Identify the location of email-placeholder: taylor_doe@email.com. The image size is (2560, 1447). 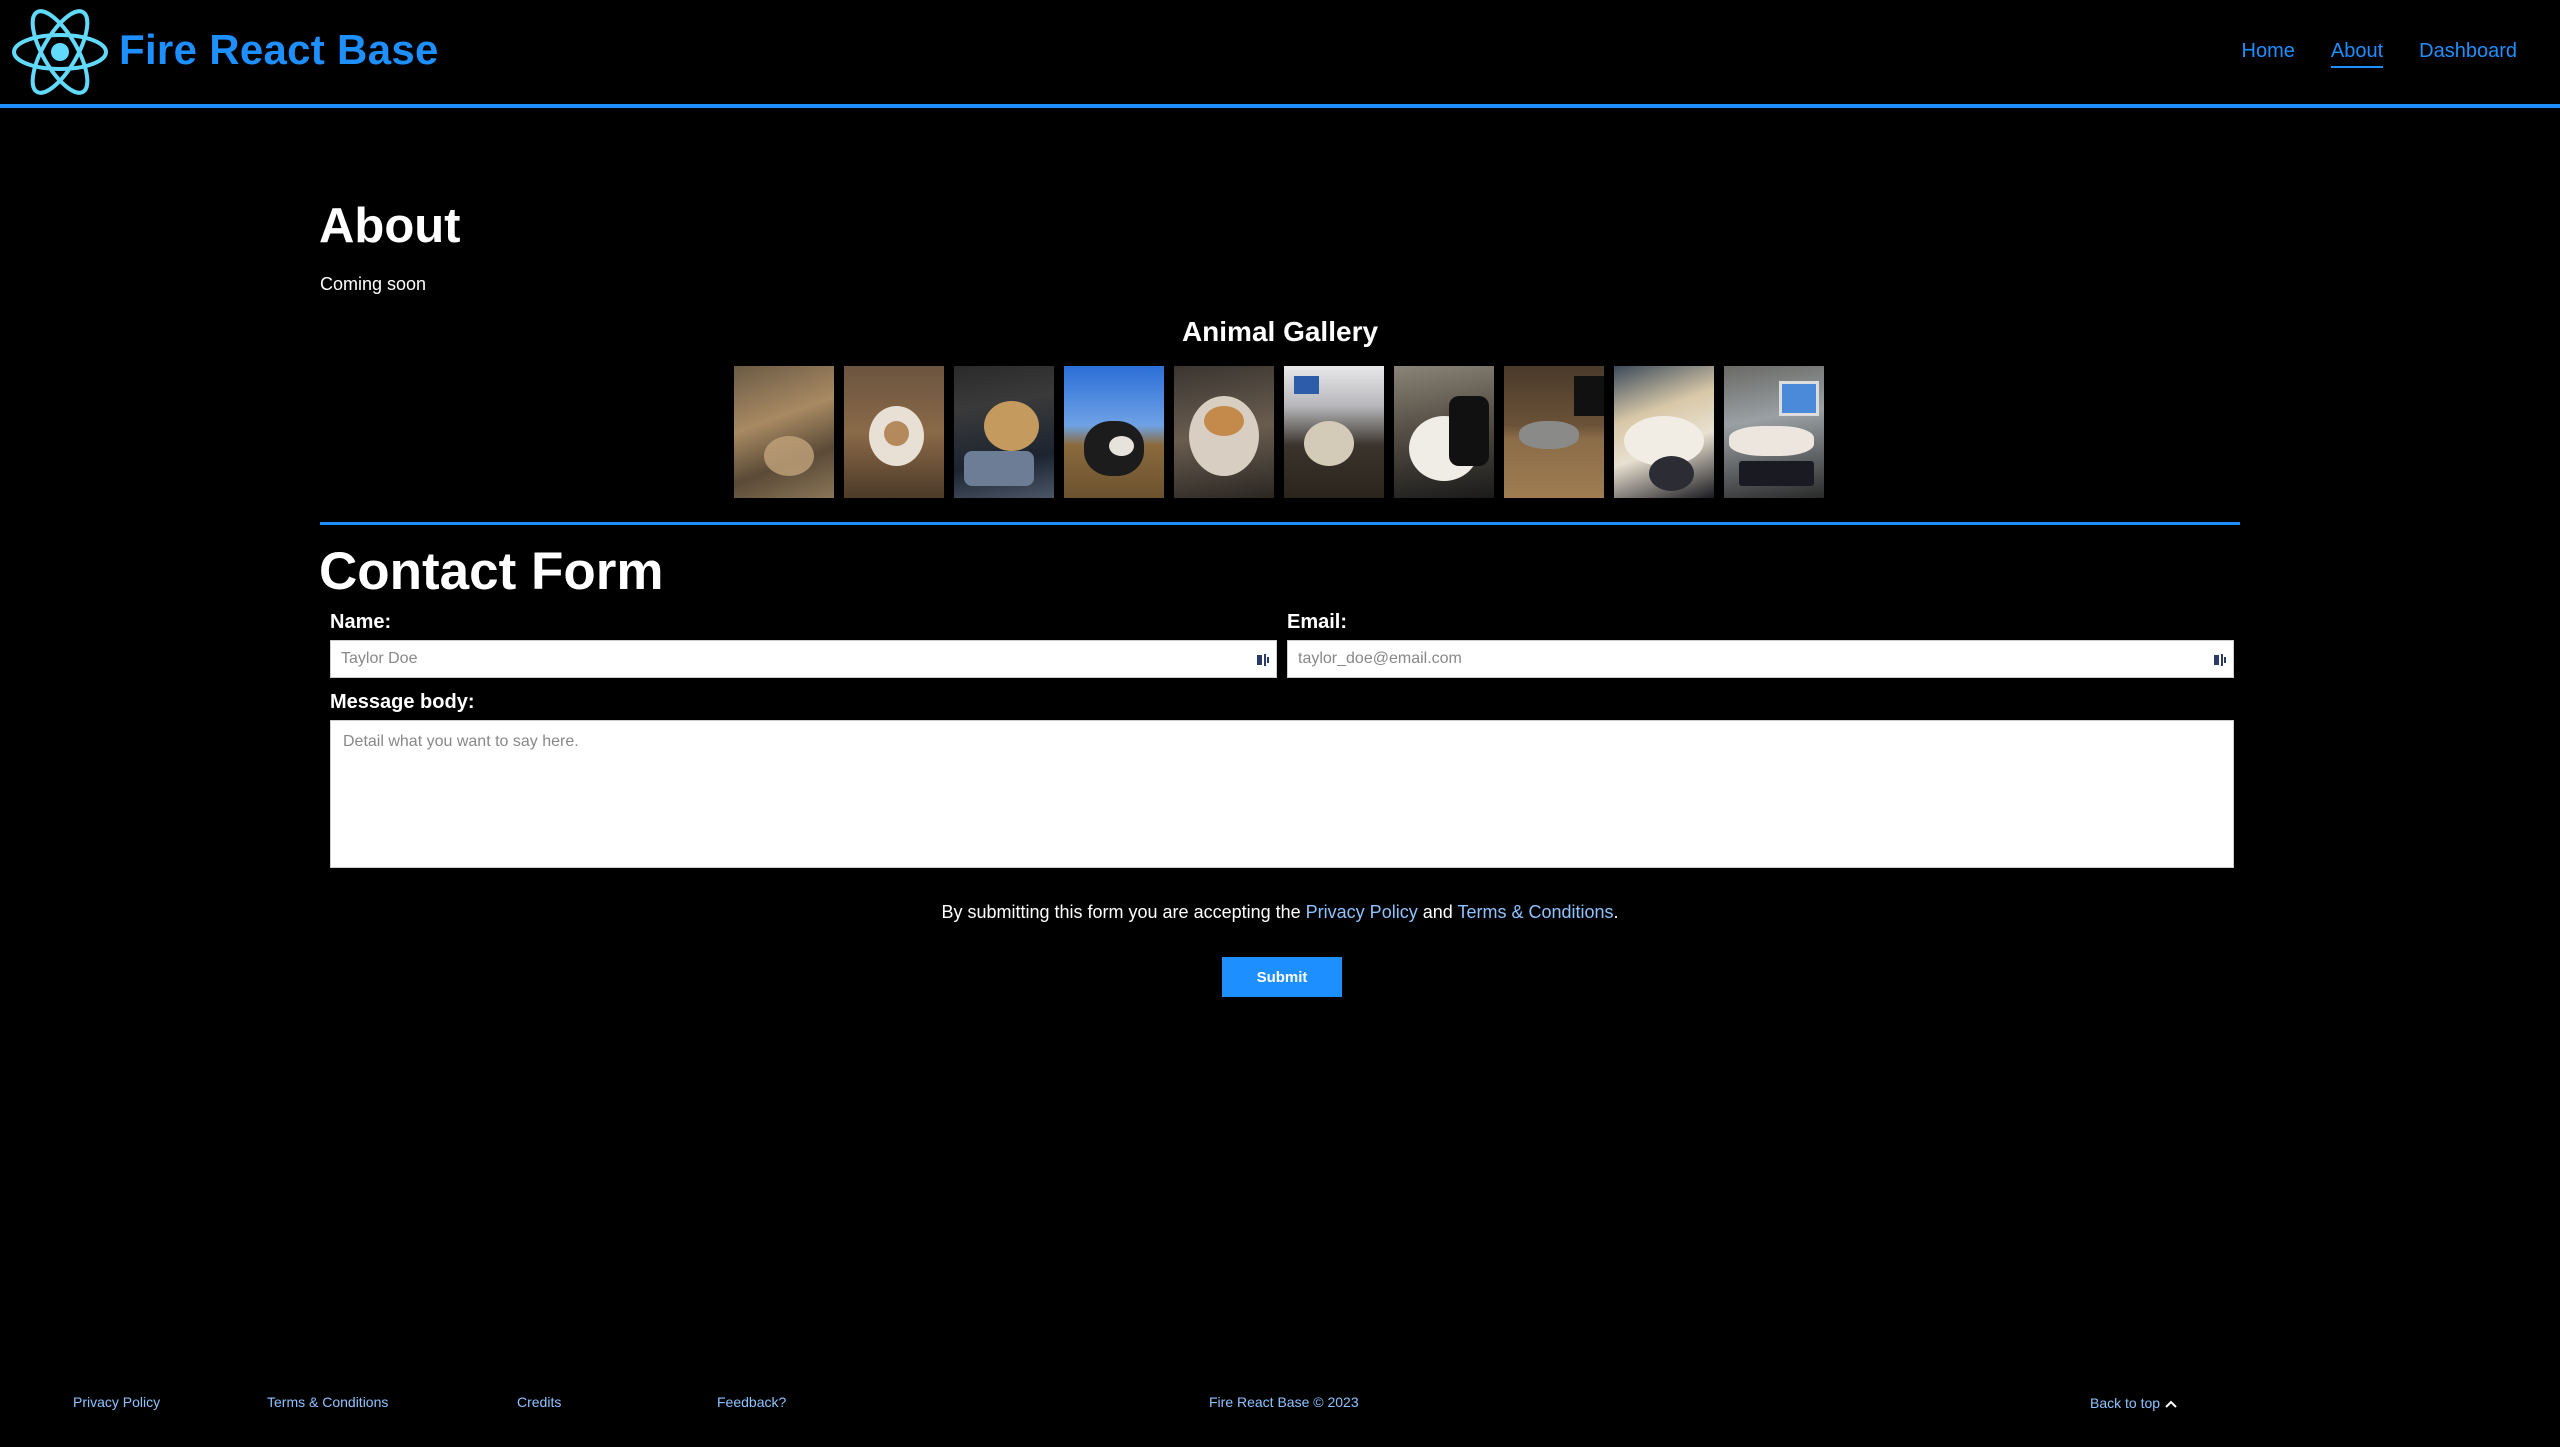
(1380, 658).